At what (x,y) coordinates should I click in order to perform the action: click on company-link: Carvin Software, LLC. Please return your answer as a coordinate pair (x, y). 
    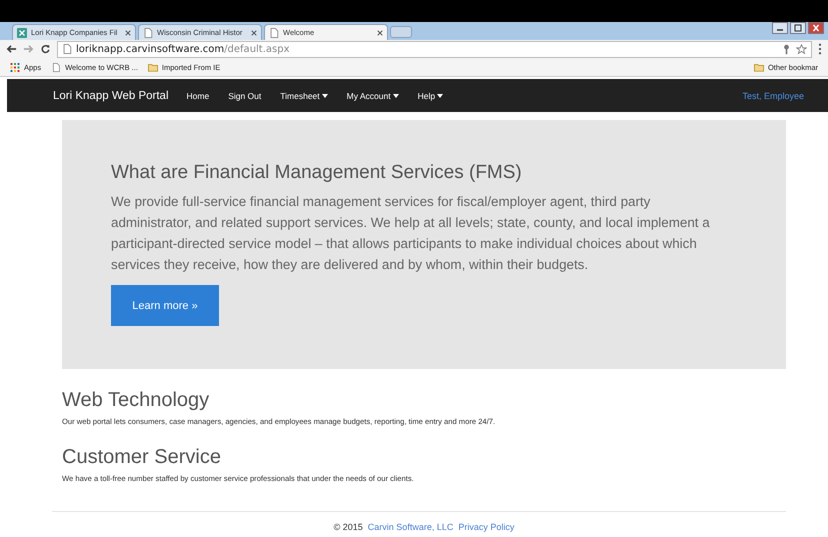
    Looking at the image, I should click on (411, 527).